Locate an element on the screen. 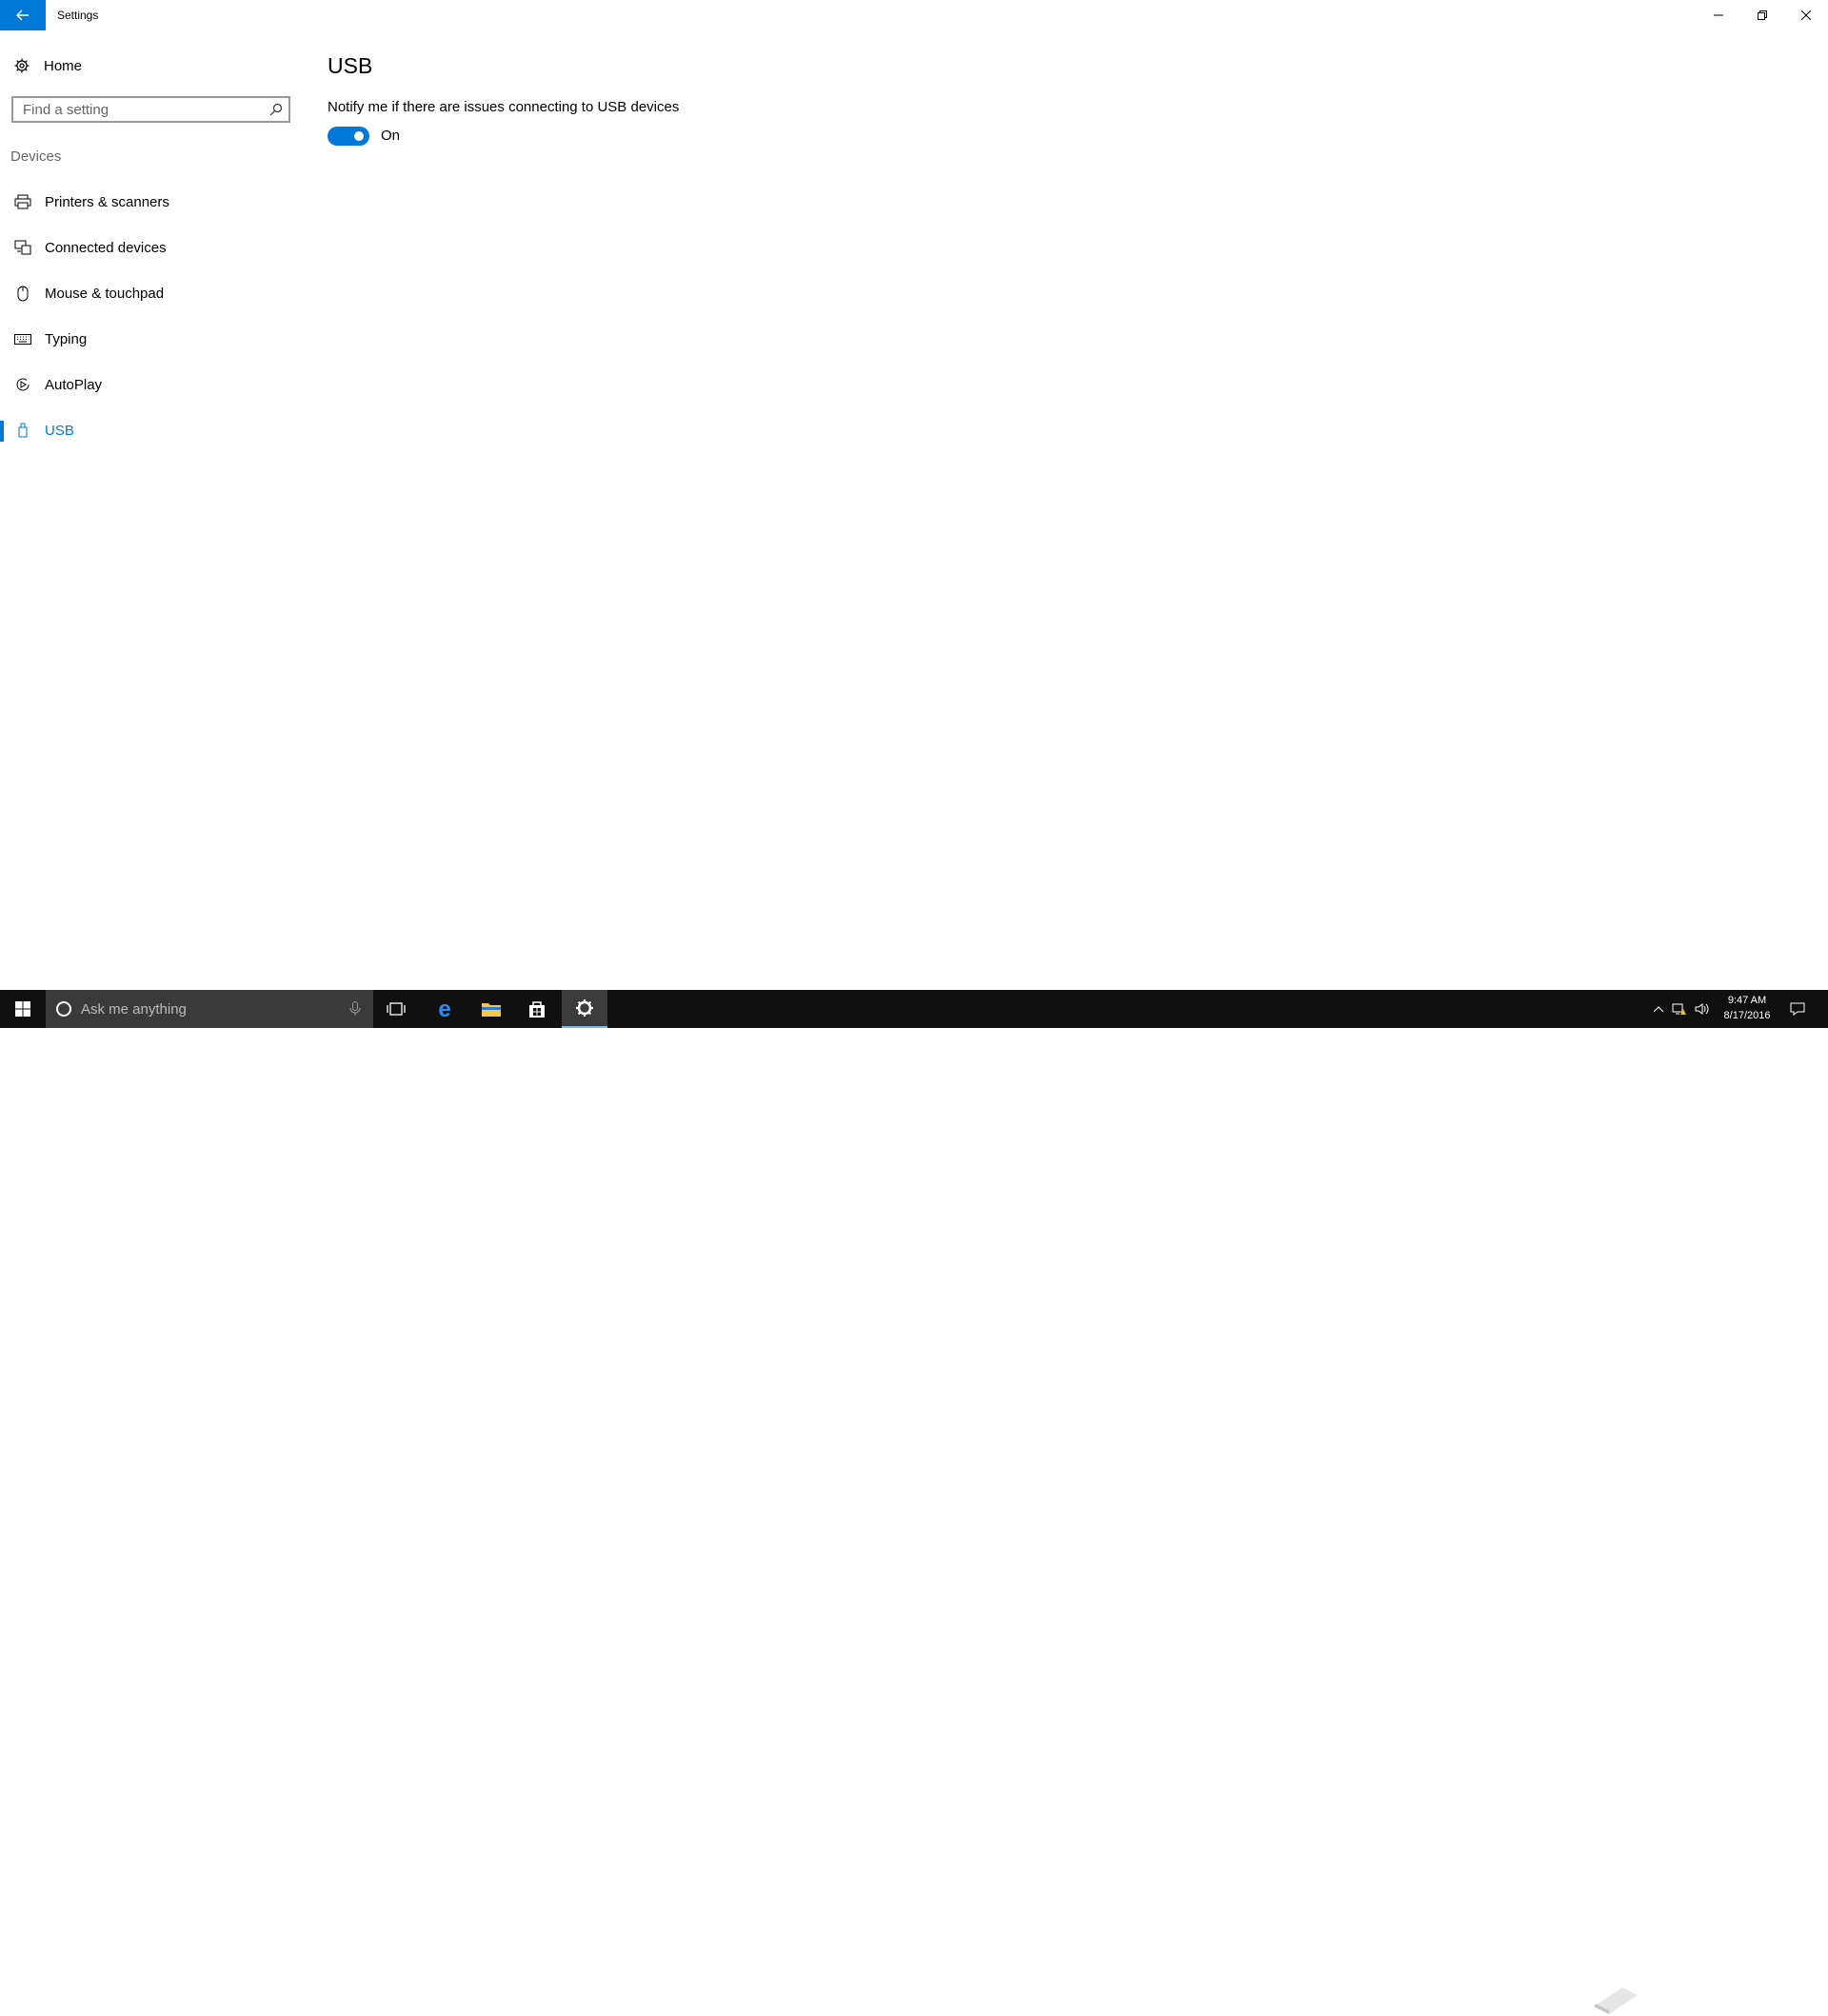 This screenshot has height=2016, width=1828. active-indicator is located at coordinates (2, 431).